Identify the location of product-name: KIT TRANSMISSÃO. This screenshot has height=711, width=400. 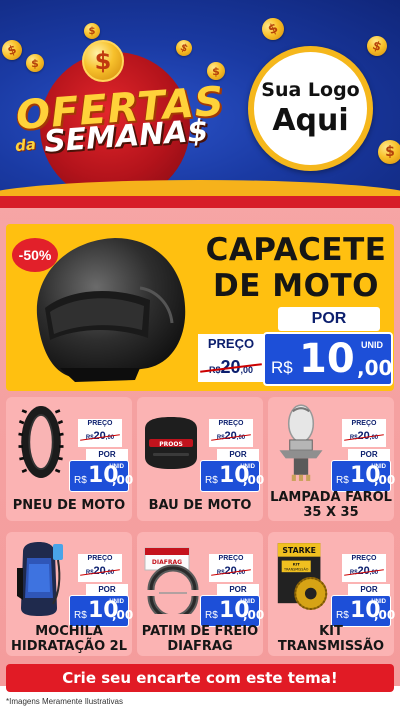
(331, 639).